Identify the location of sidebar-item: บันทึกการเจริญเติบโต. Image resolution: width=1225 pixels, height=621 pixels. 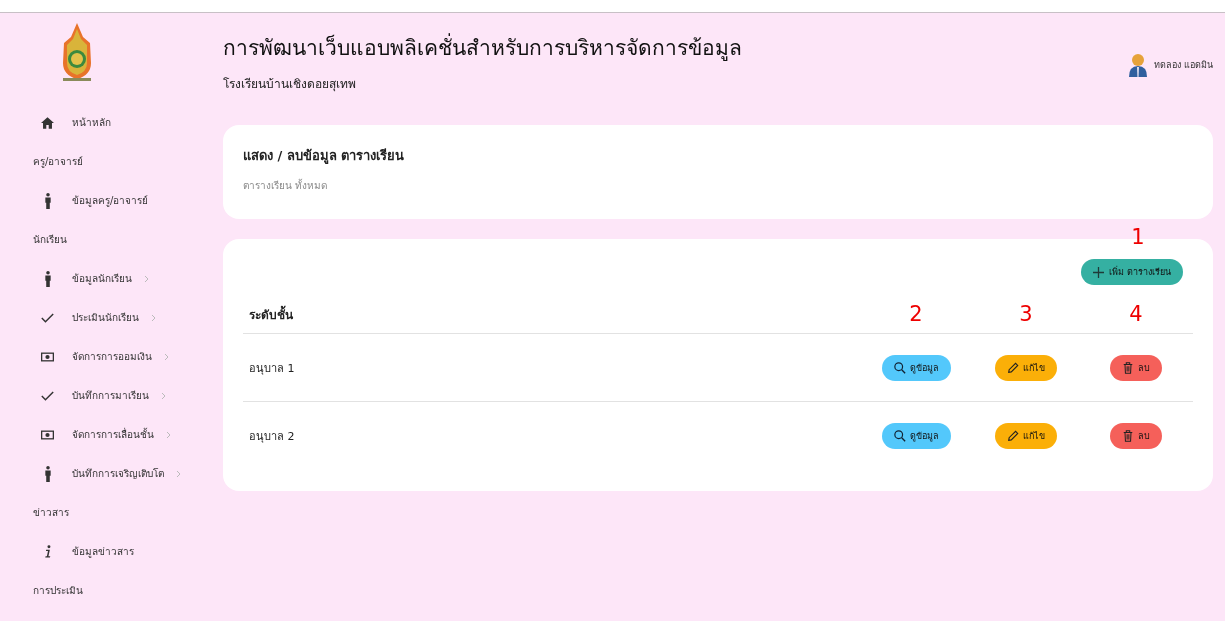
(118, 473).